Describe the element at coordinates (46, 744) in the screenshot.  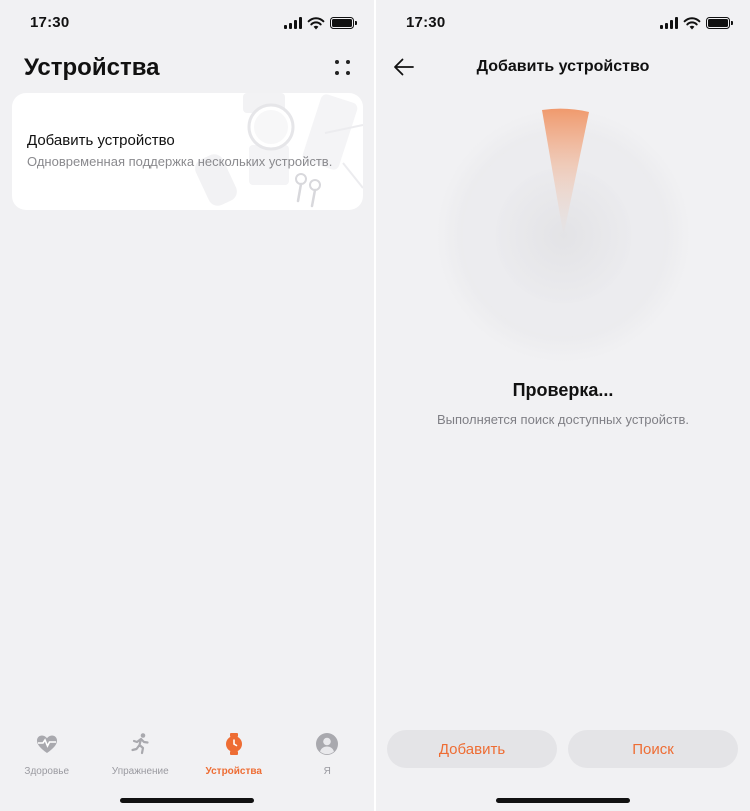
I see `heart-pulse-icon` at that location.